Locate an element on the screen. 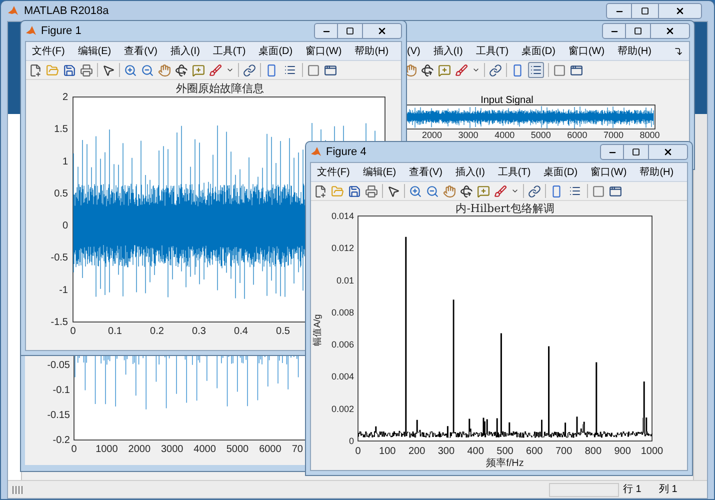 This screenshot has height=500, width=715. legend-button is located at coordinates (536, 70).